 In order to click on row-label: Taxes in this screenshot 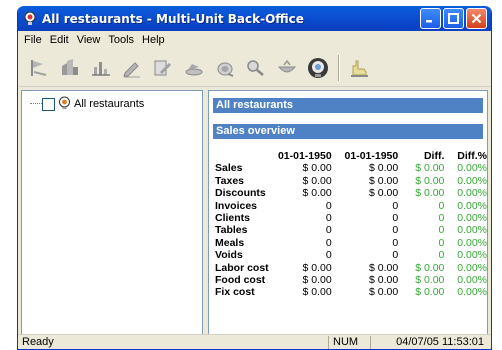, I will do `click(229, 180)`.